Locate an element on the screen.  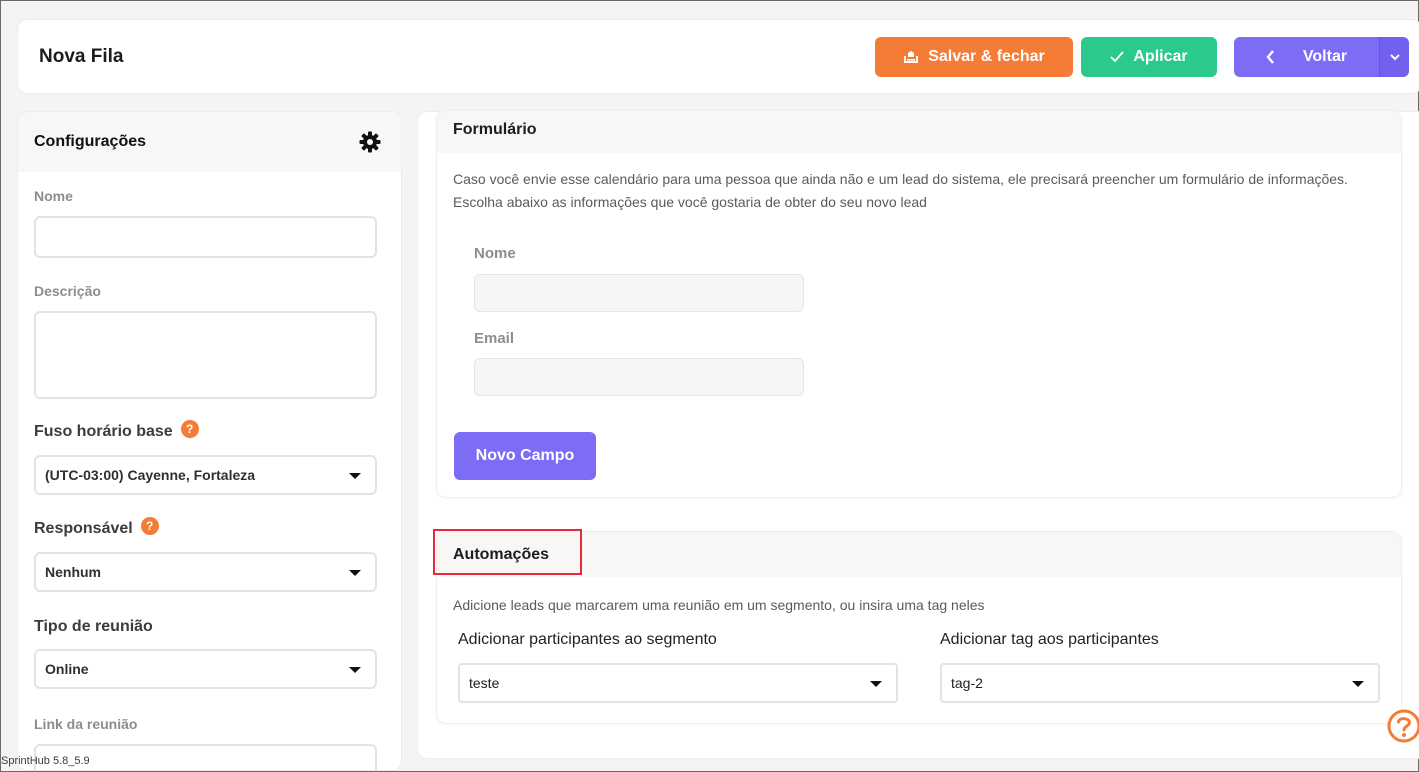
tag-label: Adicionar tag aos participantes is located at coordinates (1049, 639).